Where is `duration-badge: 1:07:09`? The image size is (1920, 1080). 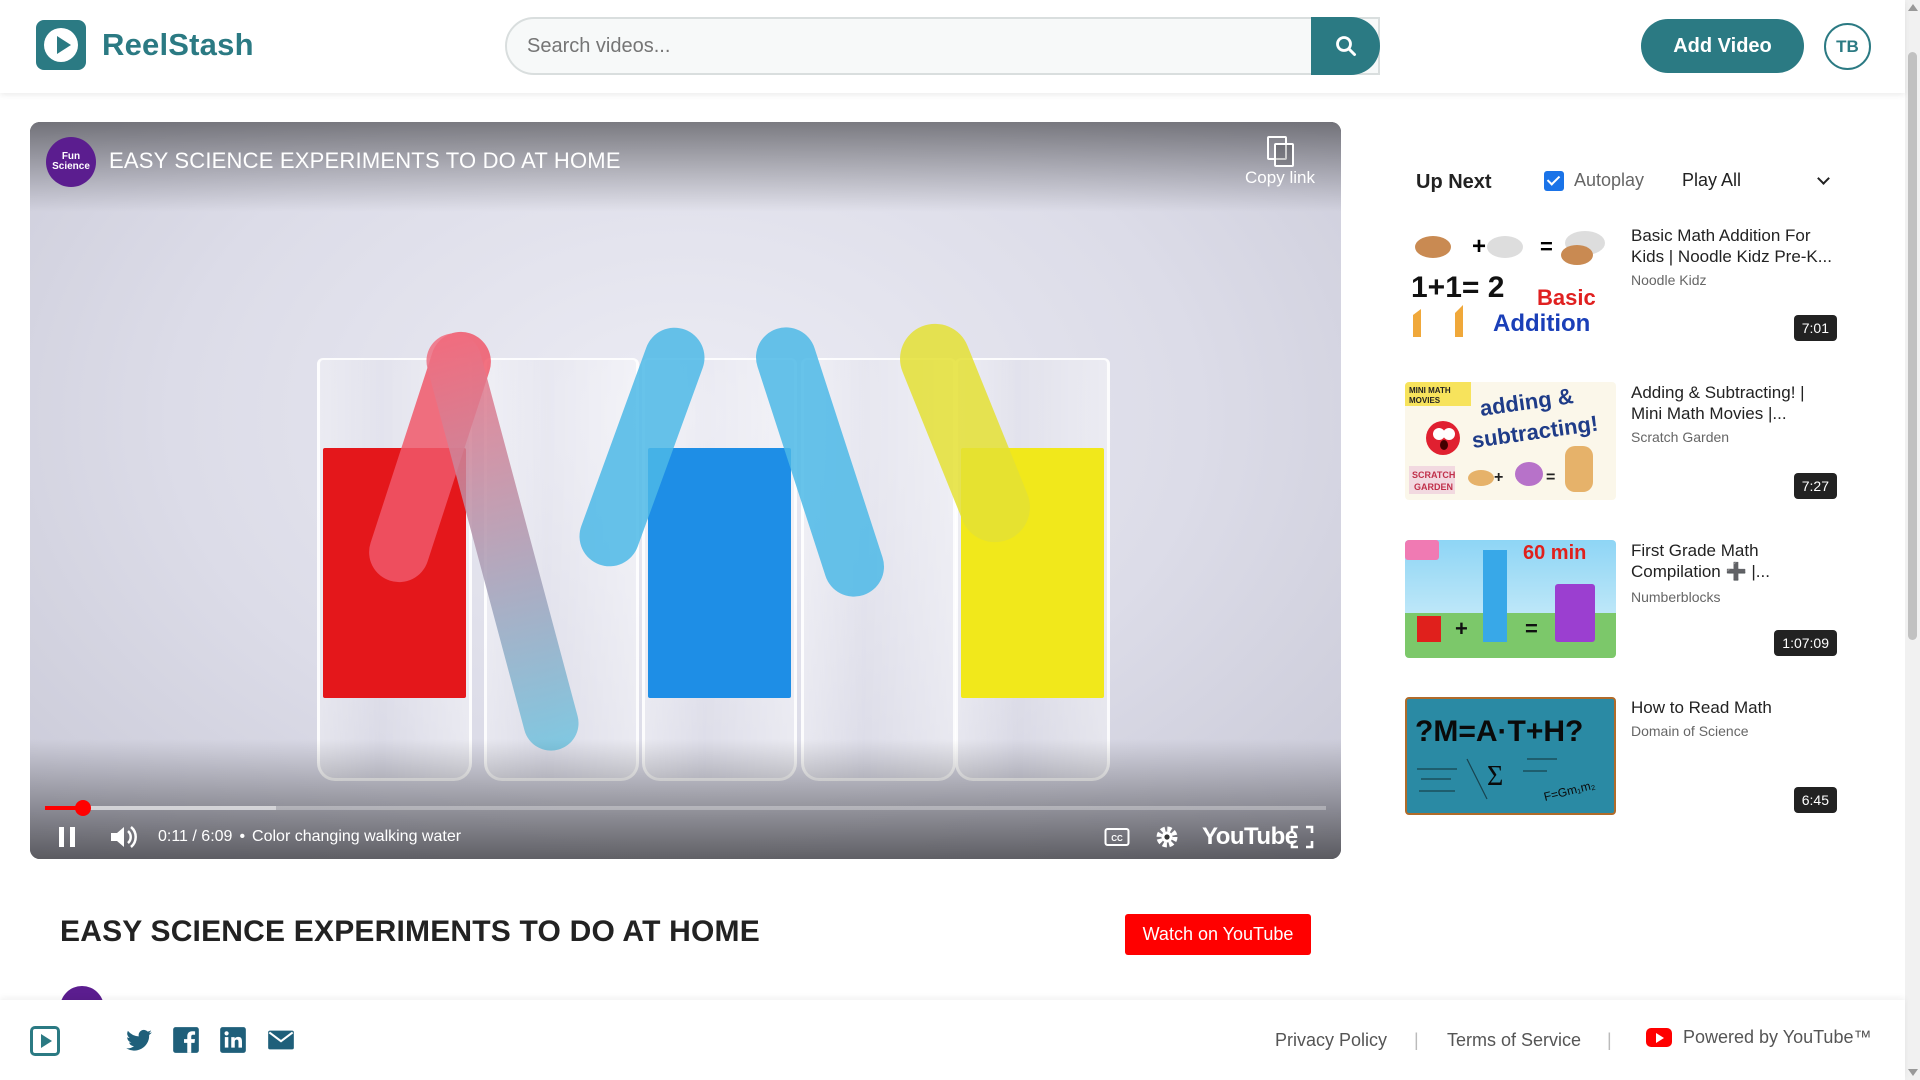
duration-badge: 1:07:09 is located at coordinates (1805, 643).